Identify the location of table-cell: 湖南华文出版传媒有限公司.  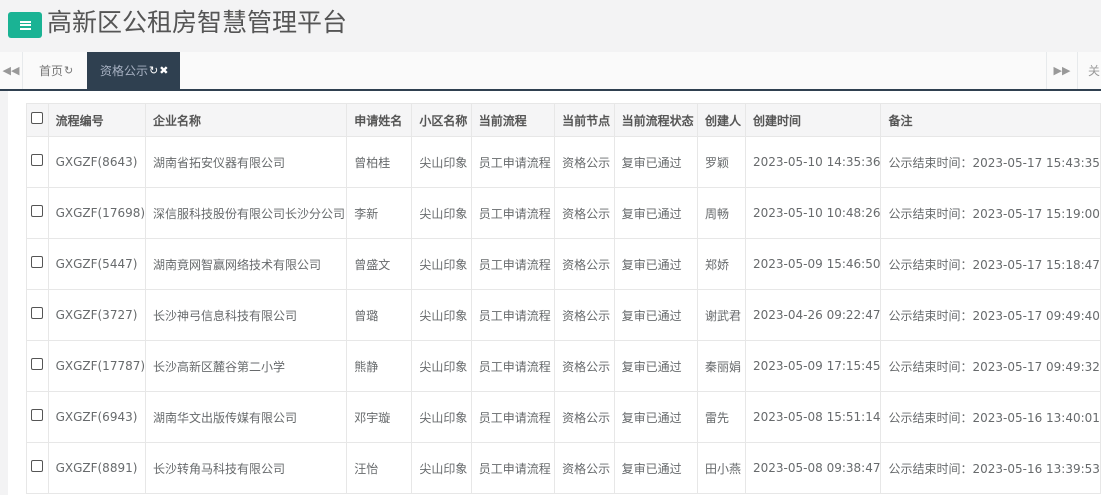
(246, 417).